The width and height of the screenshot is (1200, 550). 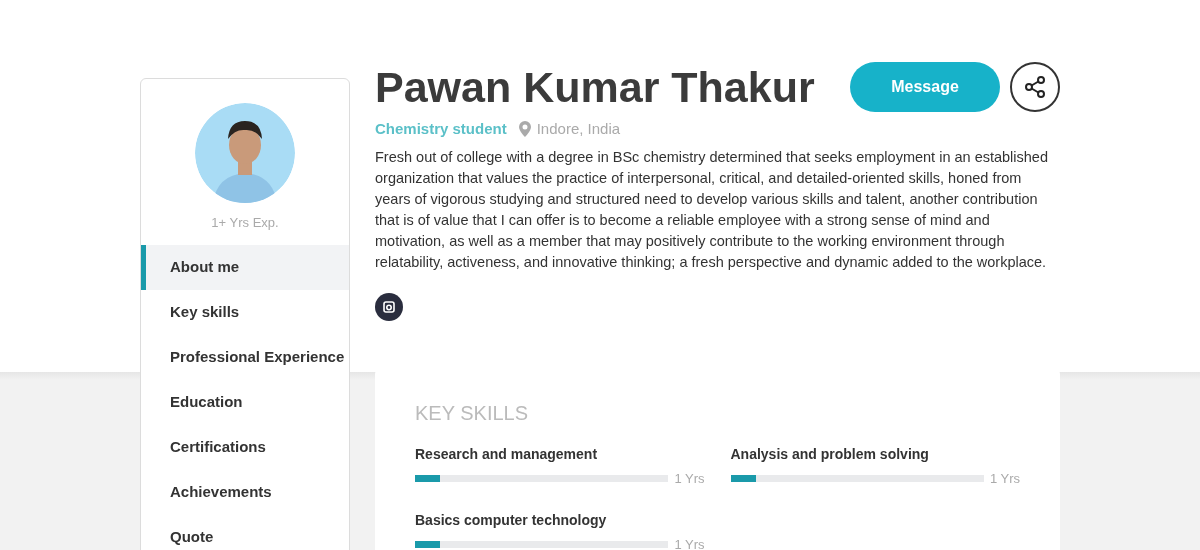 What do you see at coordinates (245, 223) in the screenshot?
I see `experience-text: 1+ Yrs Exp.` at bounding box center [245, 223].